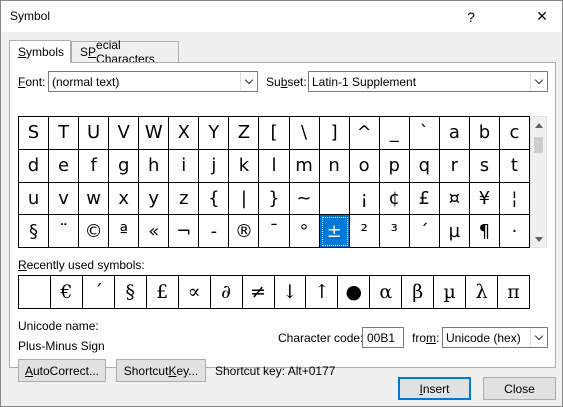  Describe the element at coordinates (471, 16) in the screenshot. I see `help-button: ?` at that location.